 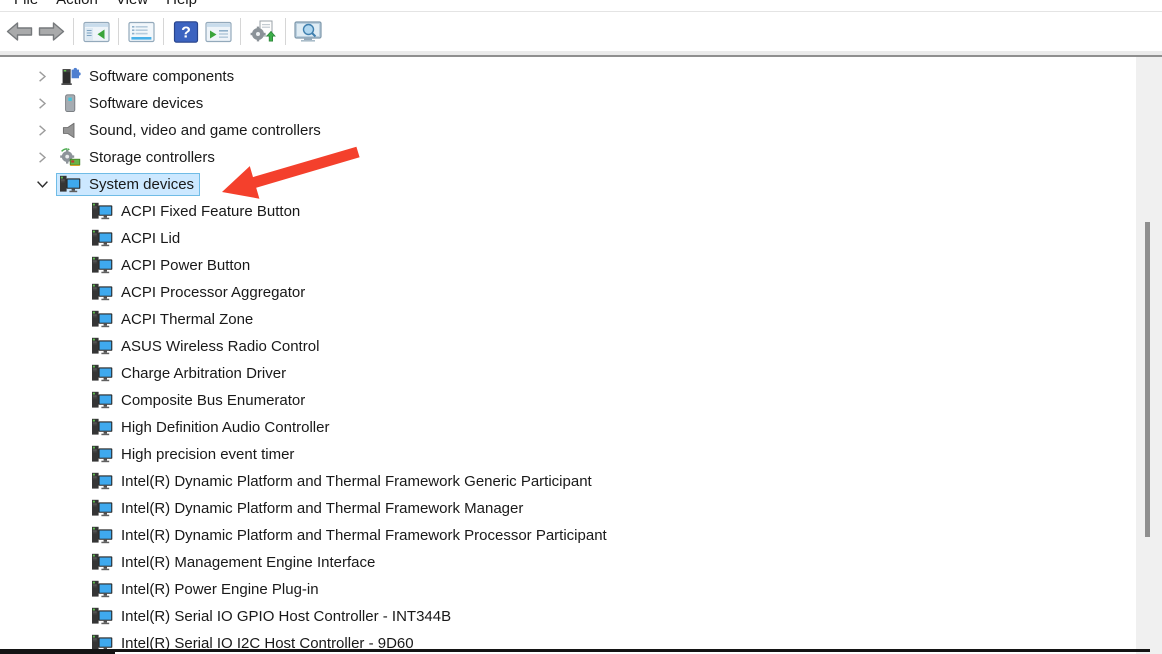 I want to click on tree-item-label: System devices, so click(x=142, y=184).